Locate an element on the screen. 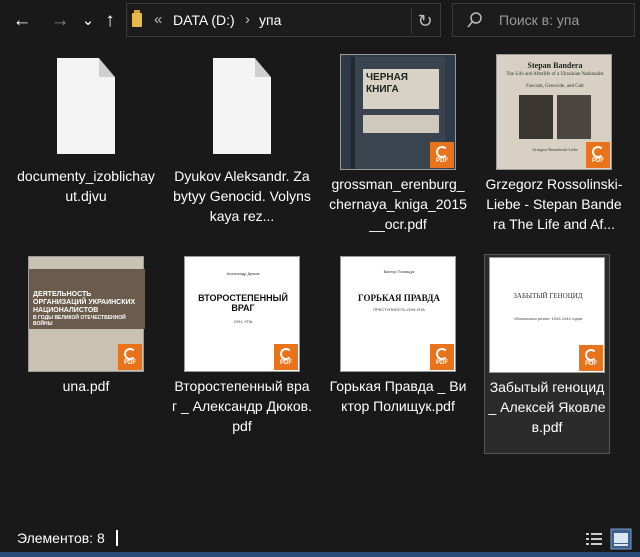 The width and height of the screenshot is (640, 557). text-cursor is located at coordinates (117, 538).